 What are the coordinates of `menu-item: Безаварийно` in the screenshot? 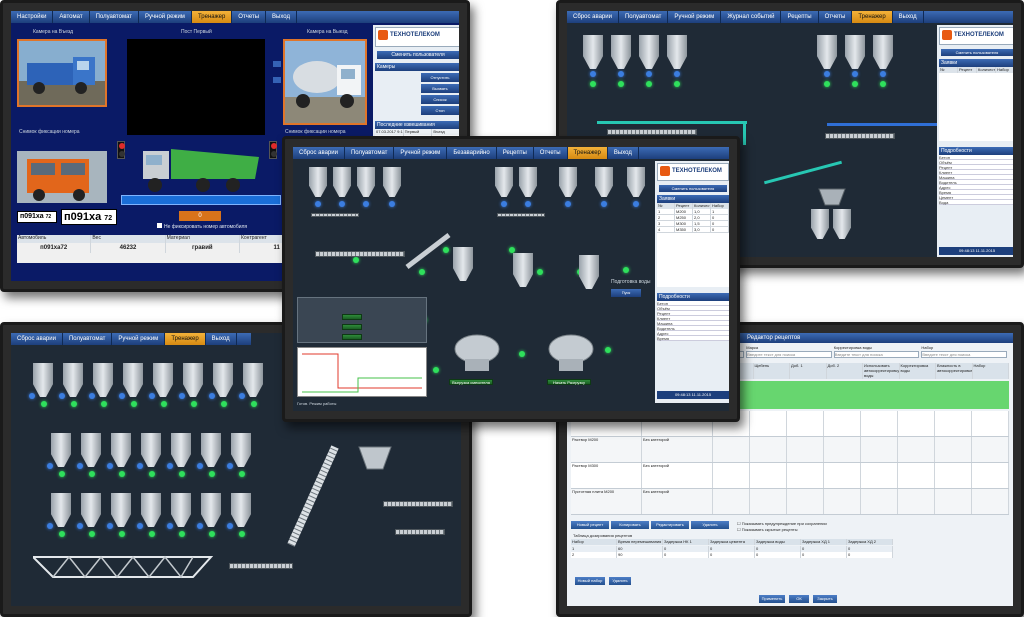 It's located at (472, 153).